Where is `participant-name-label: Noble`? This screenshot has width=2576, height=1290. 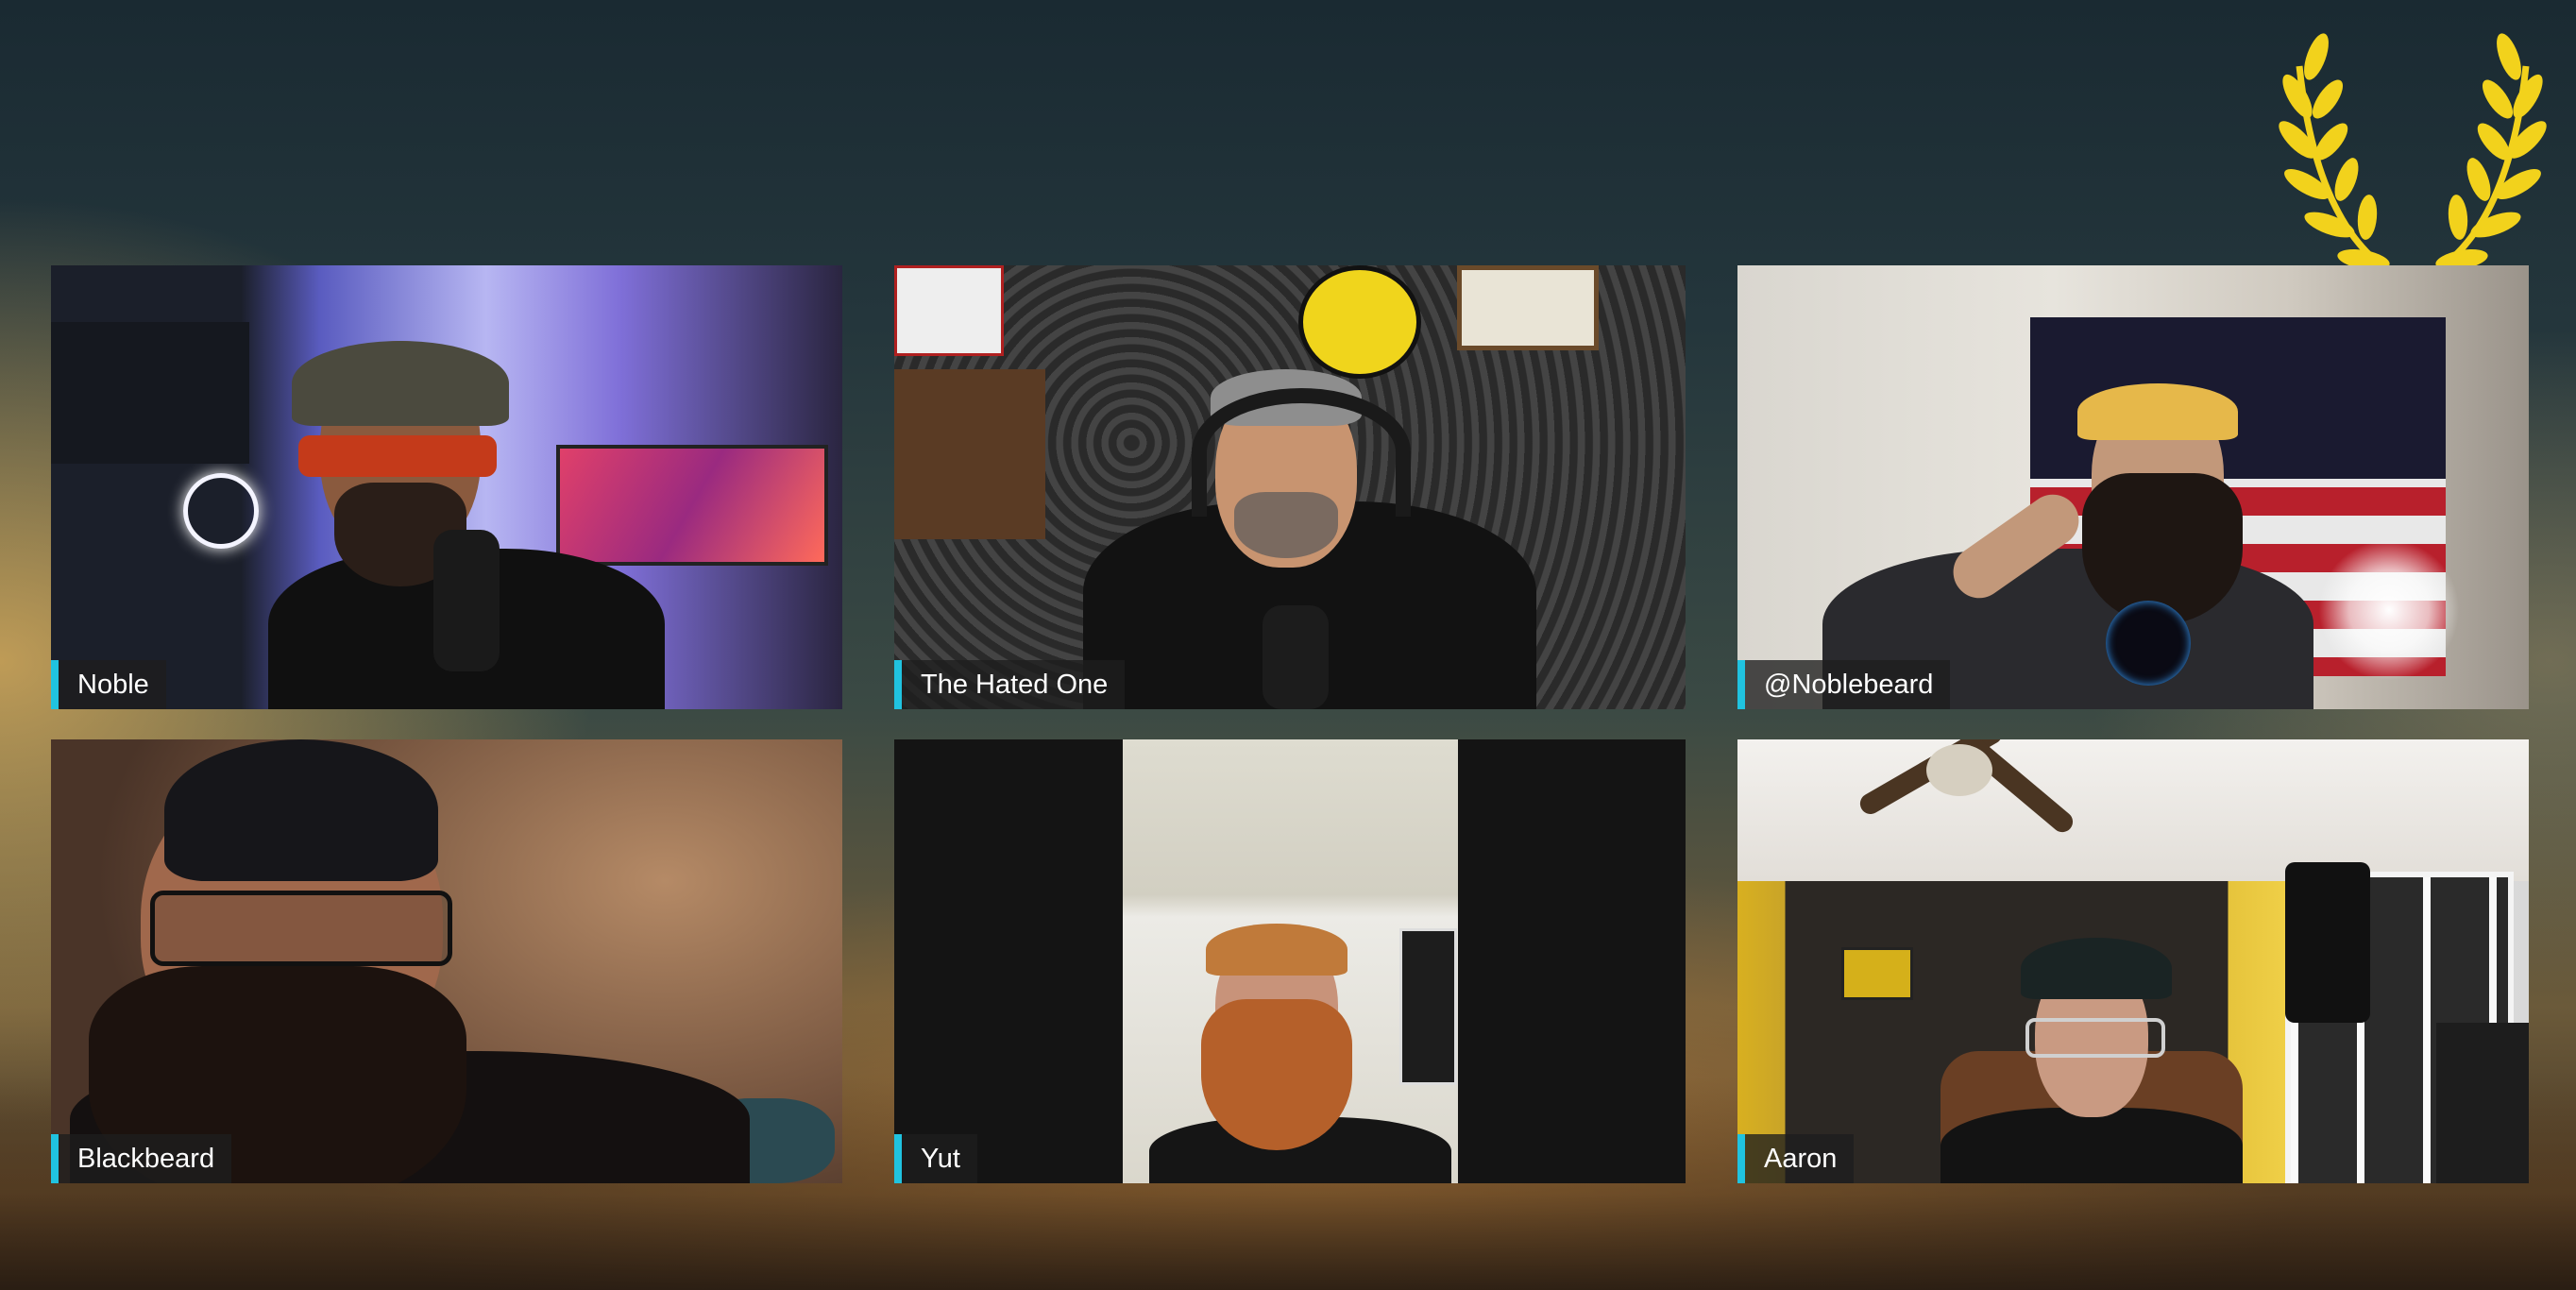 participant-name-label: Noble is located at coordinates (108, 684).